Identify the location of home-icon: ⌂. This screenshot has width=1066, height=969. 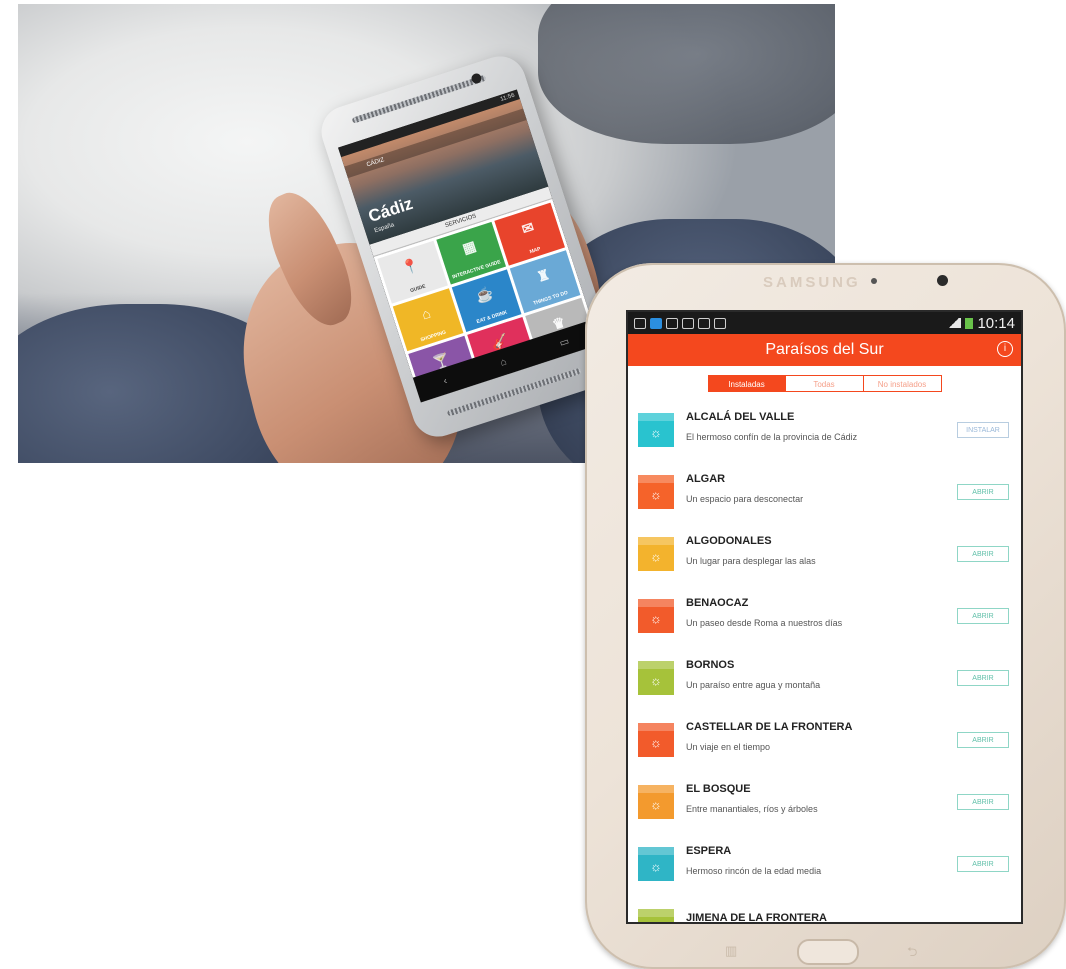
(503, 362).